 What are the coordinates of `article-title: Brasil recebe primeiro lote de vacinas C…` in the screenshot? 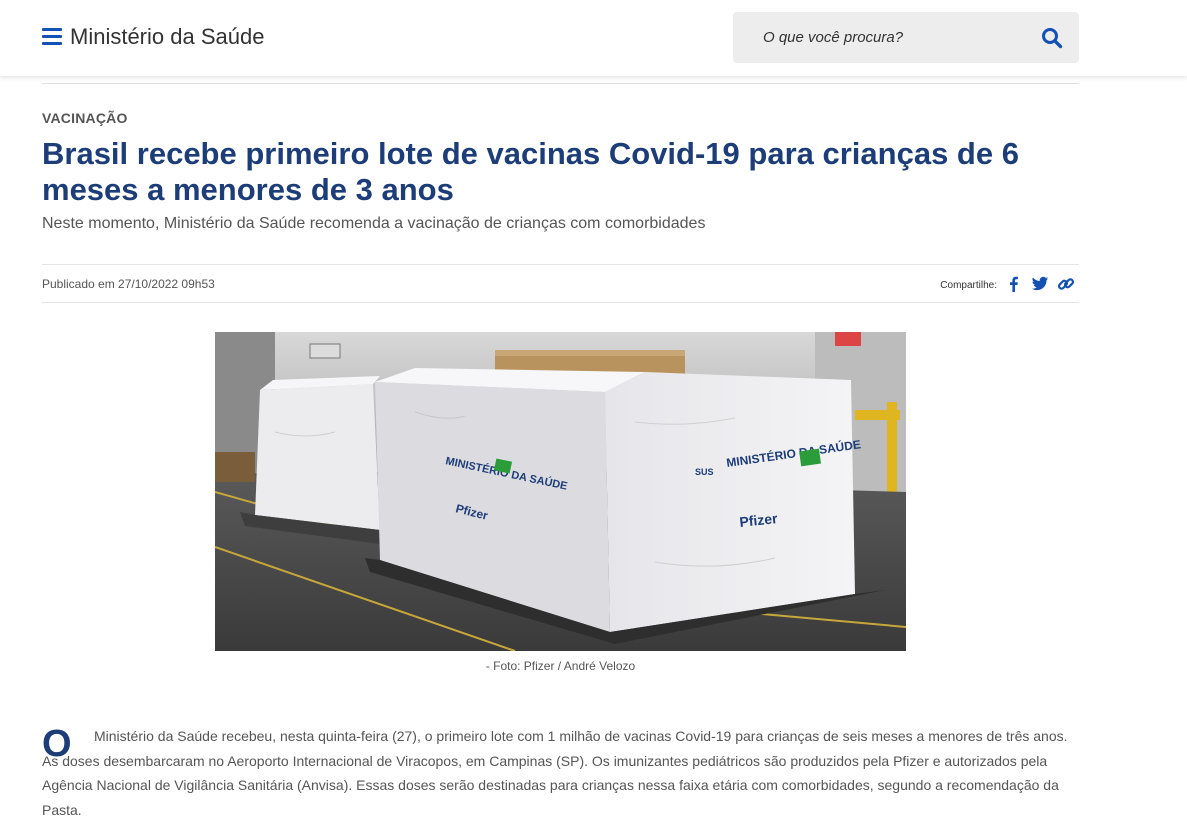 It's located at (530, 171).